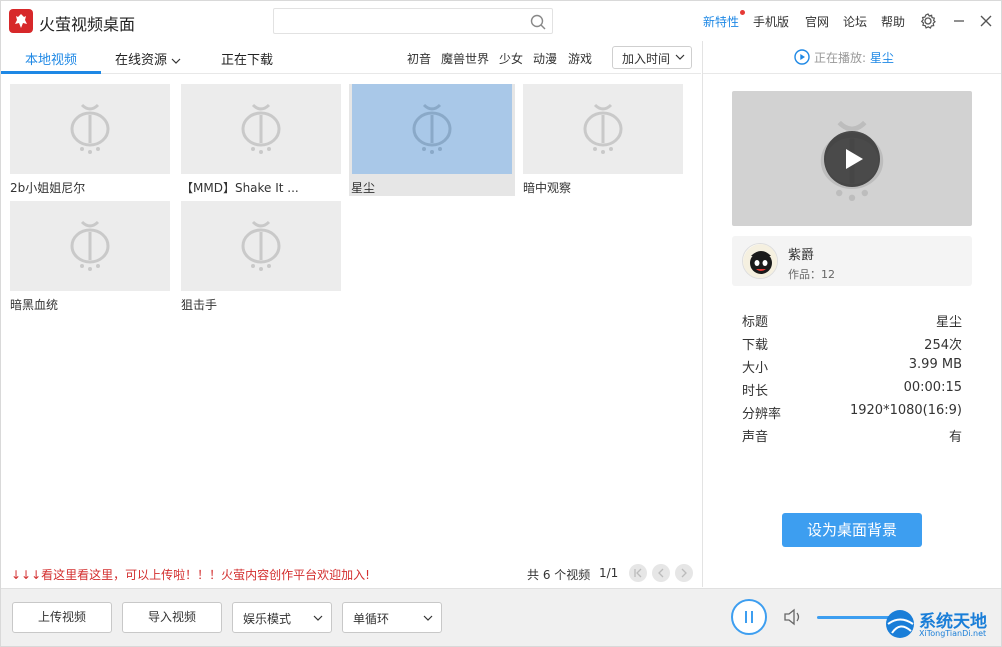 This screenshot has width=1002, height=647. What do you see at coordinates (852, 345) in the screenshot?
I see `info-row: 下载 254次` at bounding box center [852, 345].